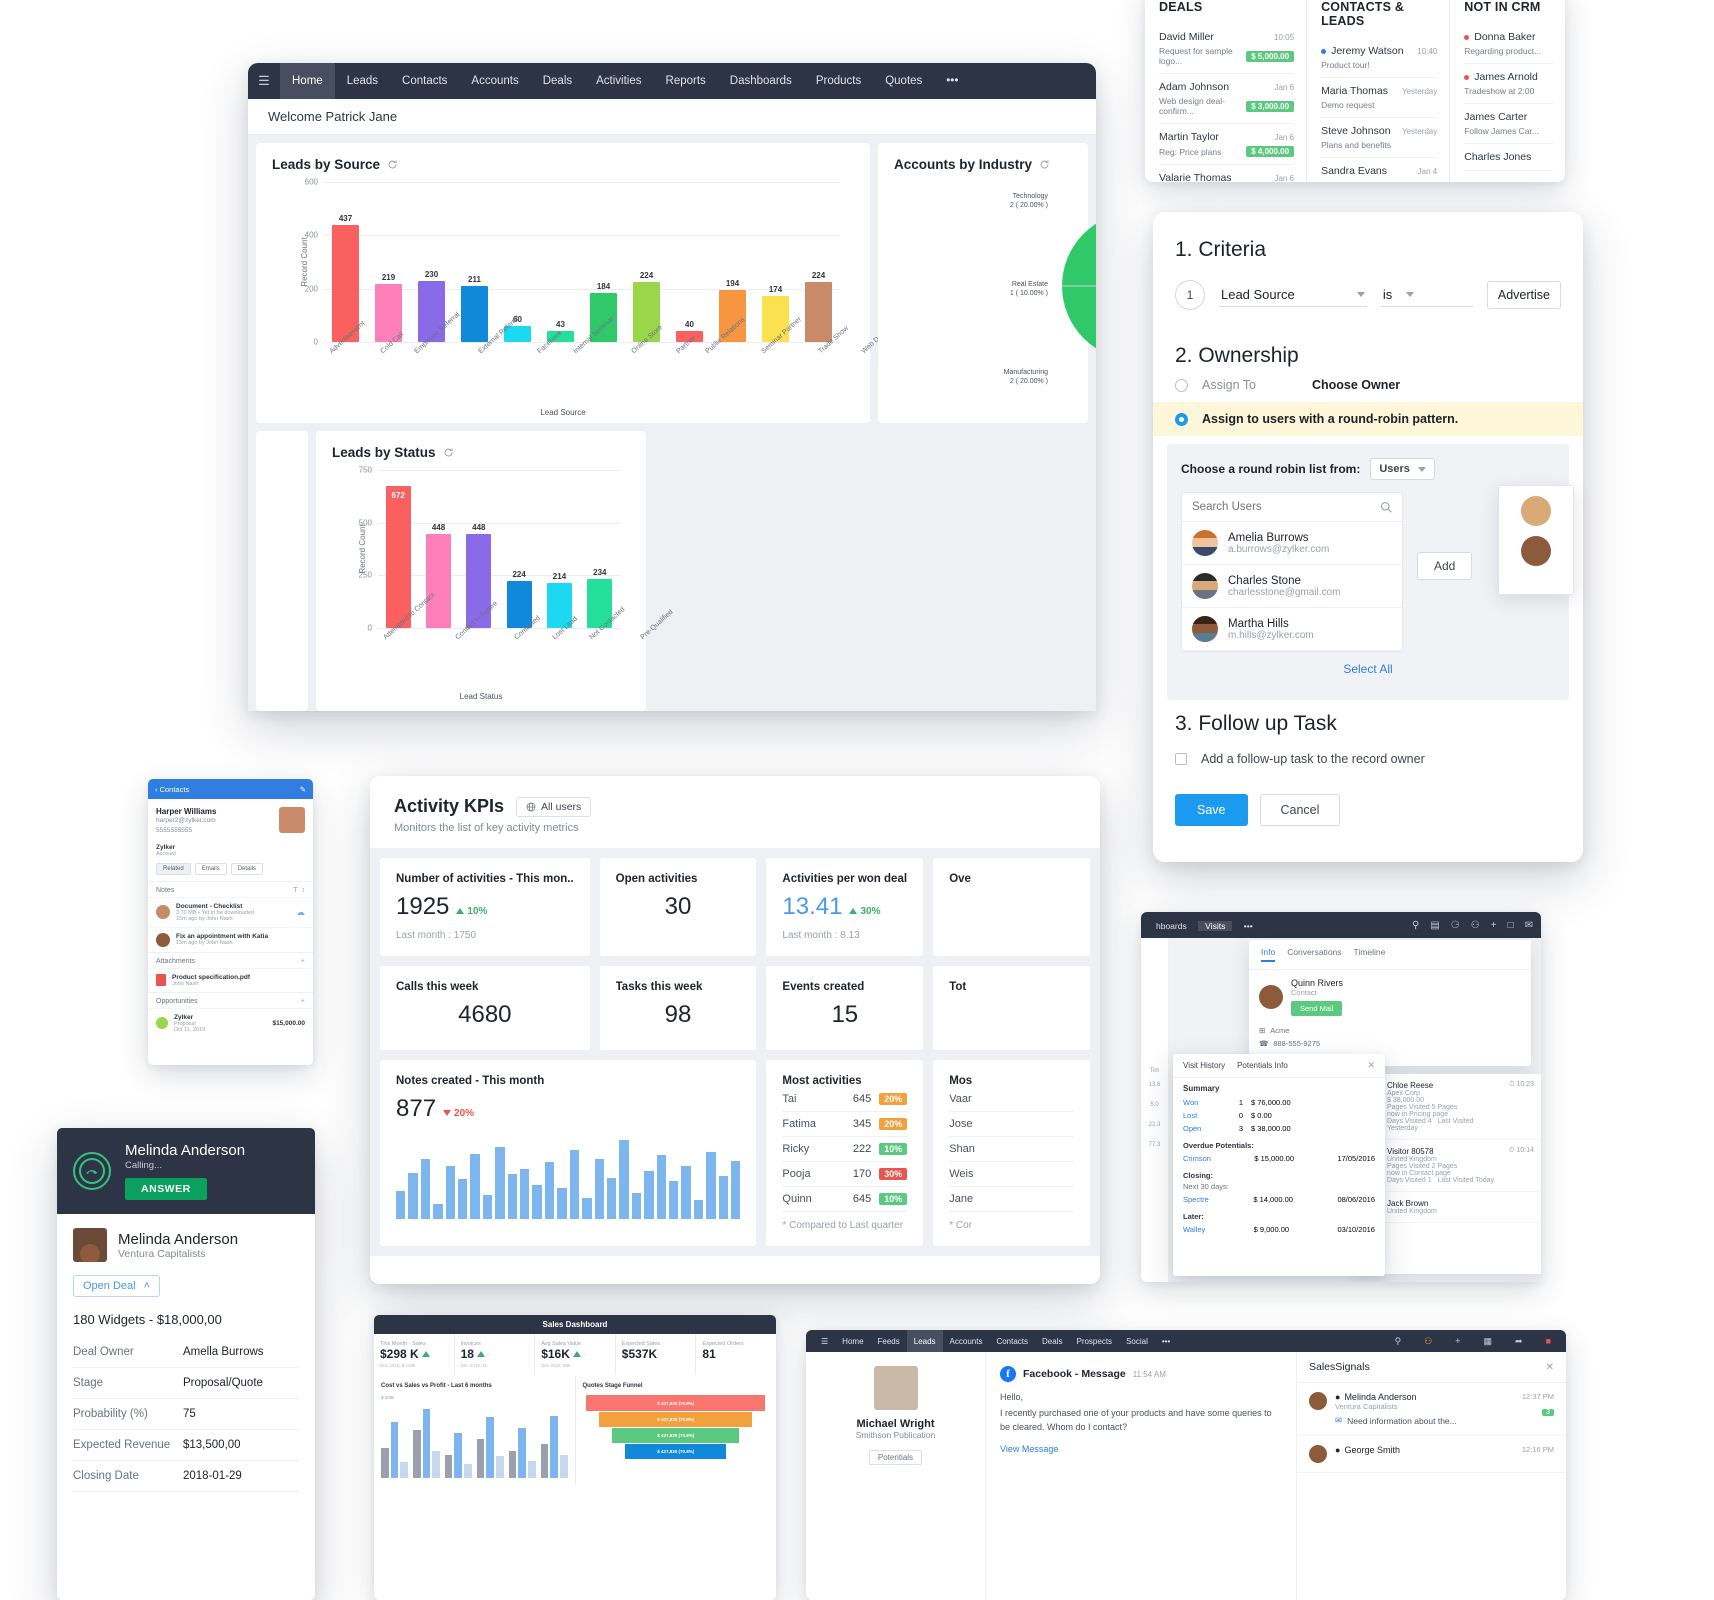  I want to click on bar-column: 214, so click(559, 549).